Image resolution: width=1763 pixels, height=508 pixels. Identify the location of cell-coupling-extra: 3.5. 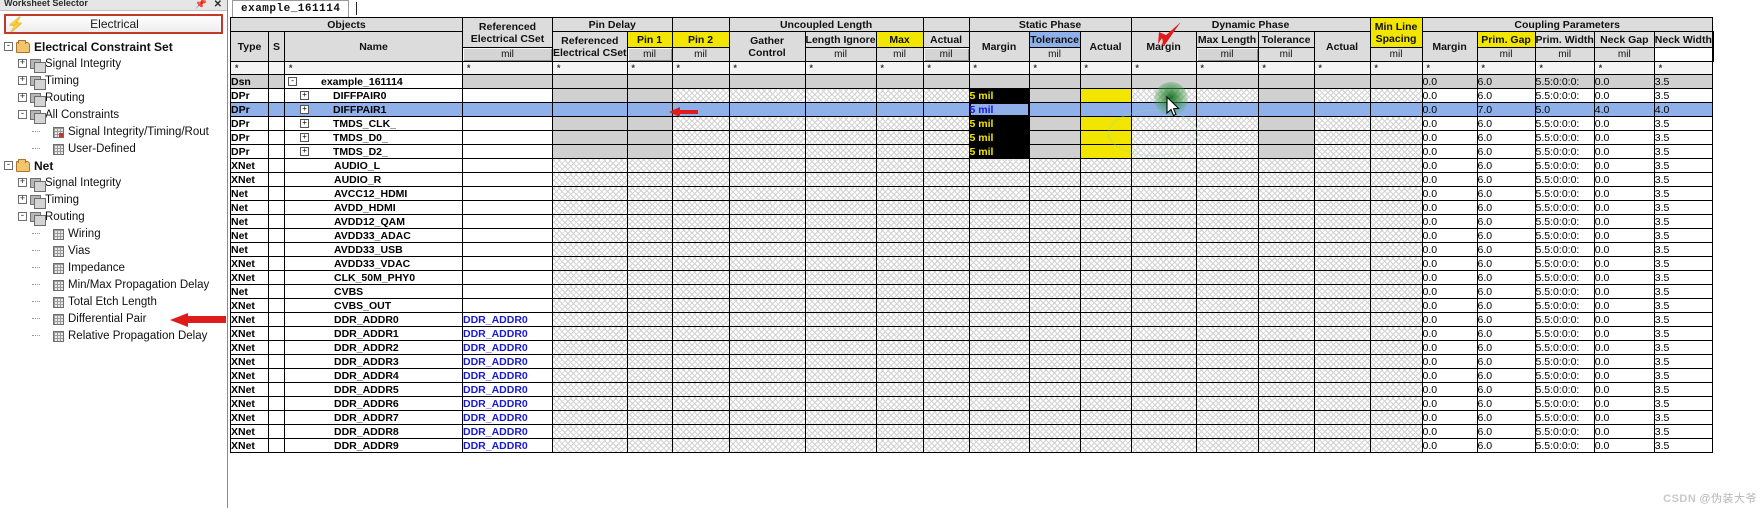
(1683, 403).